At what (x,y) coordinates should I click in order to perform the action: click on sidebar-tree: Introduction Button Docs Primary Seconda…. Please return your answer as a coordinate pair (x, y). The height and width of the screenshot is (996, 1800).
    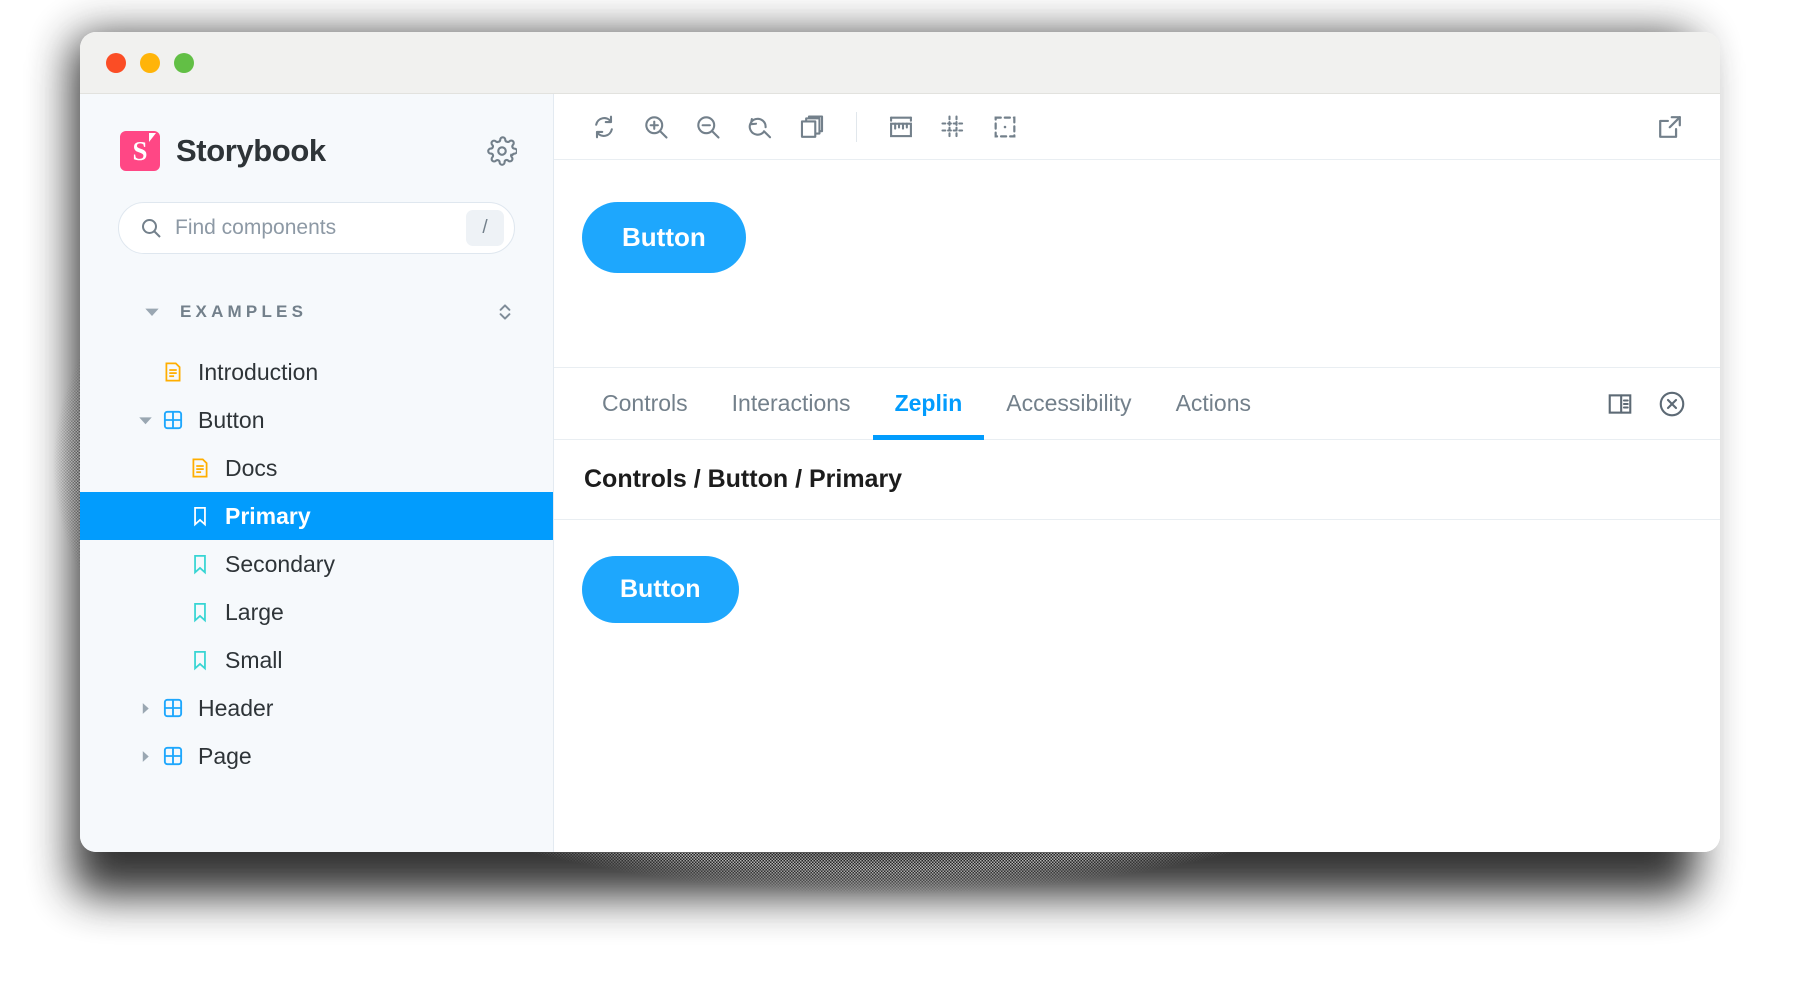
    Looking at the image, I should click on (316, 564).